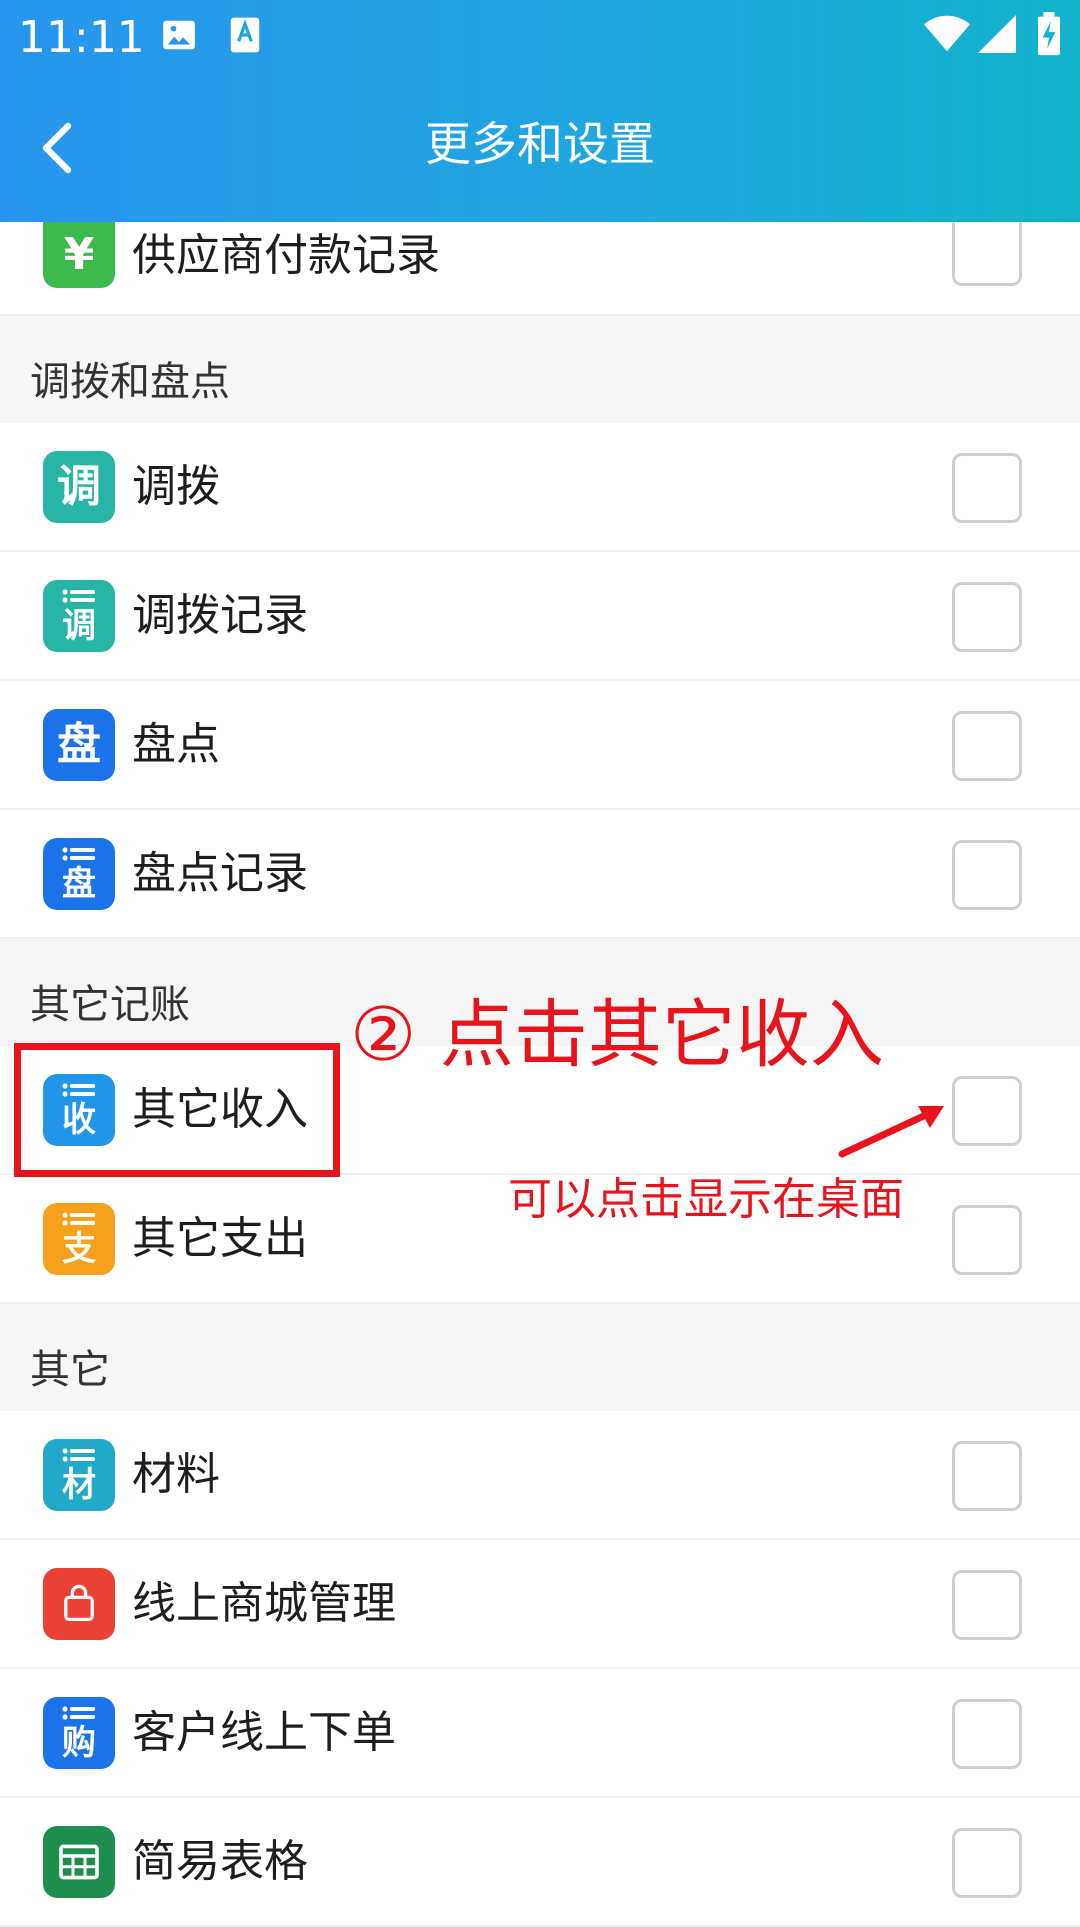 The image size is (1080, 1927). Describe the element at coordinates (79, 616) in the screenshot. I see `list-badge-icon: 调` at that location.